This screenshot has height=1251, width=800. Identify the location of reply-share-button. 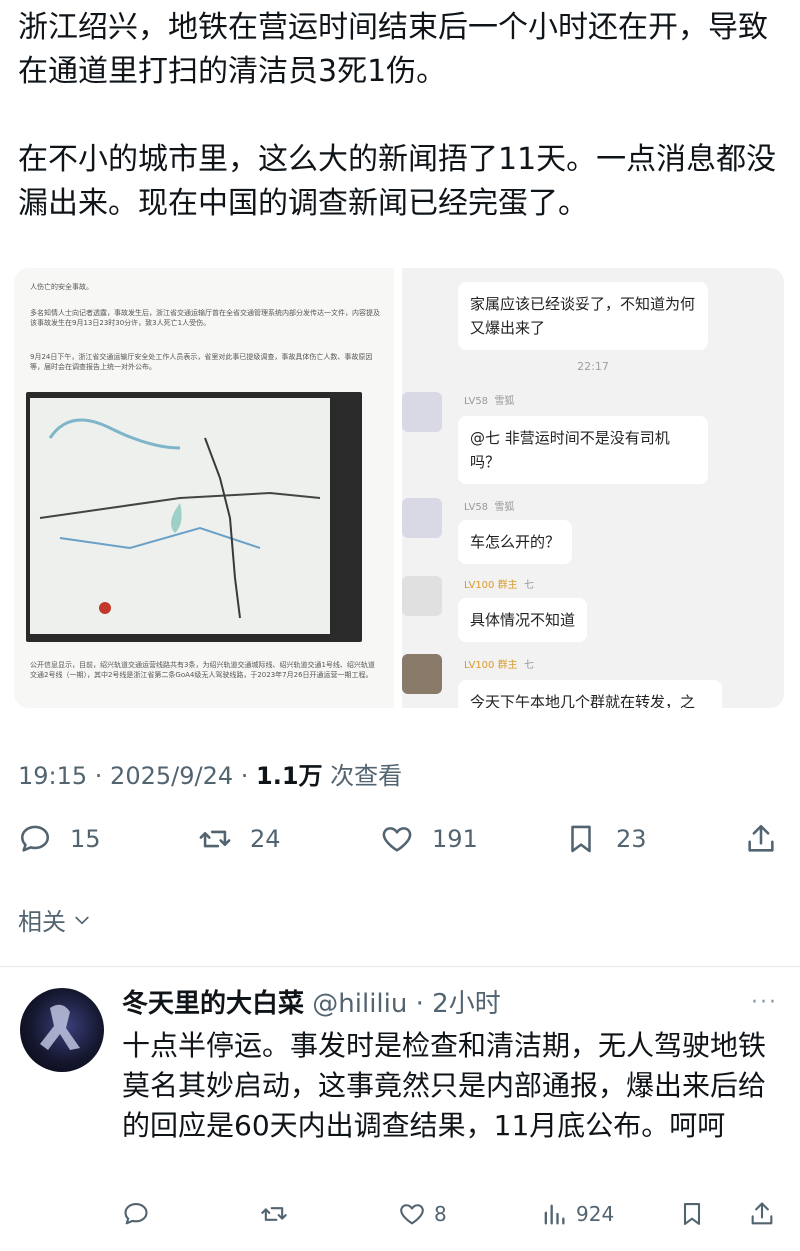
(762, 1214).